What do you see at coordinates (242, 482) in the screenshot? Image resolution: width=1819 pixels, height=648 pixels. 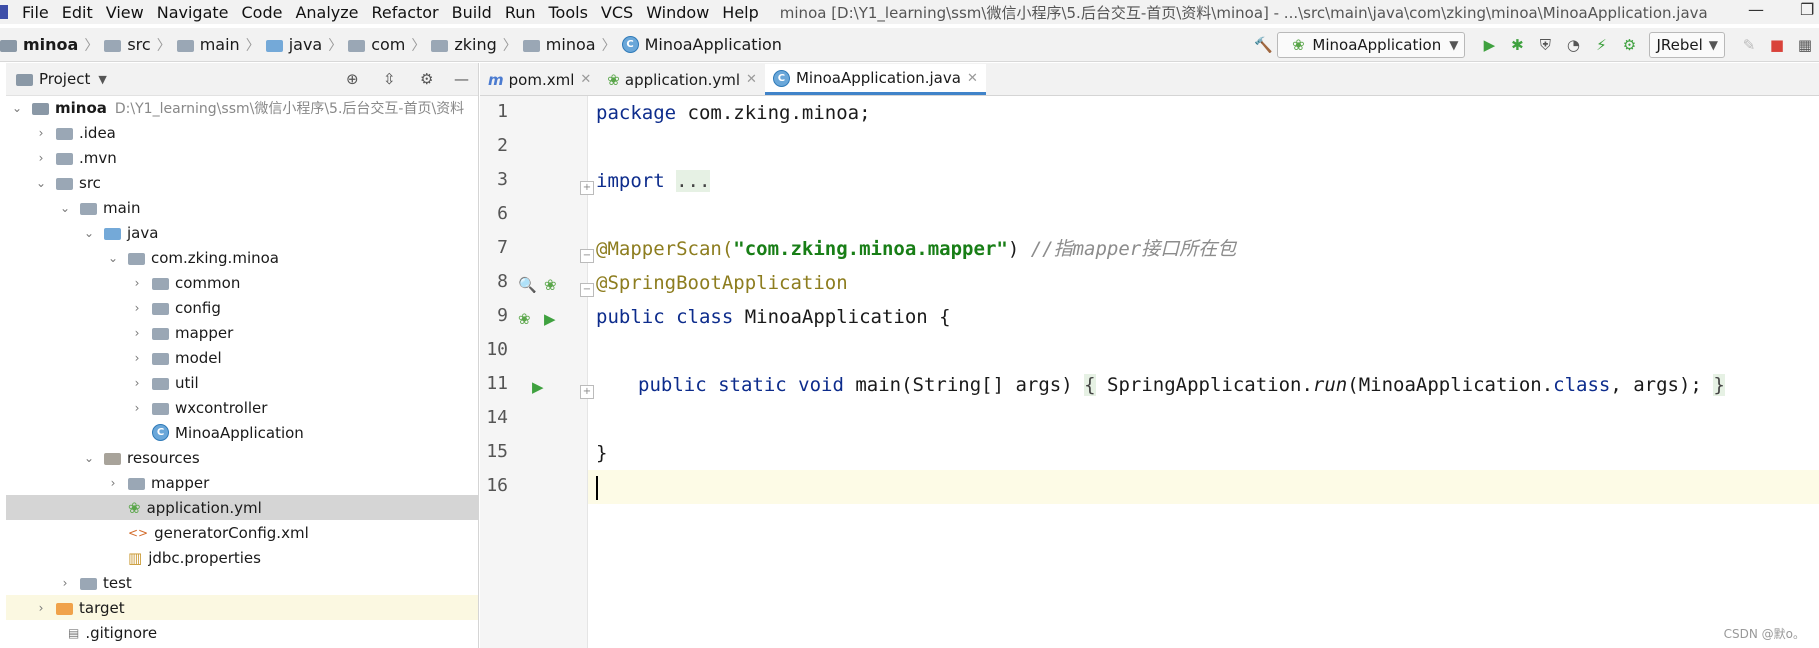 I see `tree-item-resources-mapper: › mapper` at bounding box center [242, 482].